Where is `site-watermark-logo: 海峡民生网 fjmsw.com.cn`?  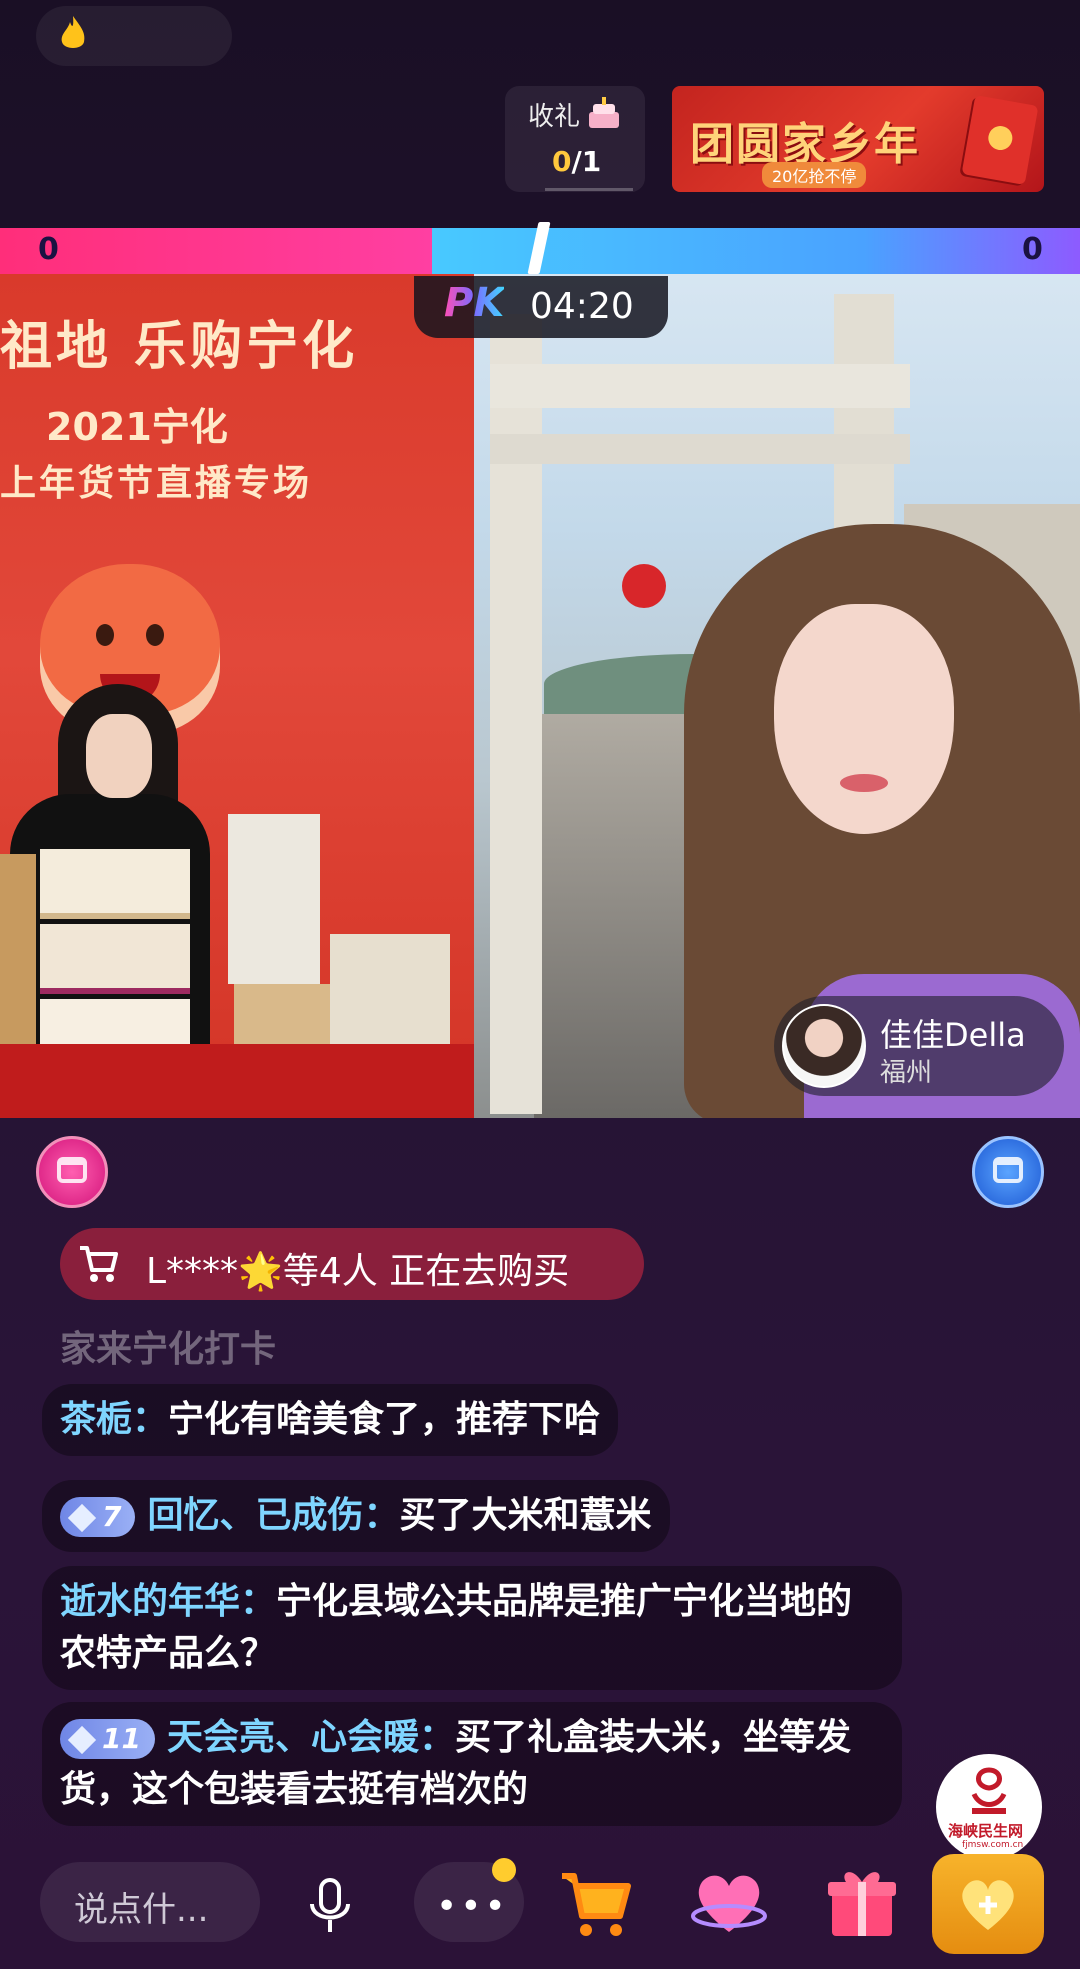 site-watermark-logo: 海峡民生网 fjmsw.com.cn is located at coordinates (989, 1807).